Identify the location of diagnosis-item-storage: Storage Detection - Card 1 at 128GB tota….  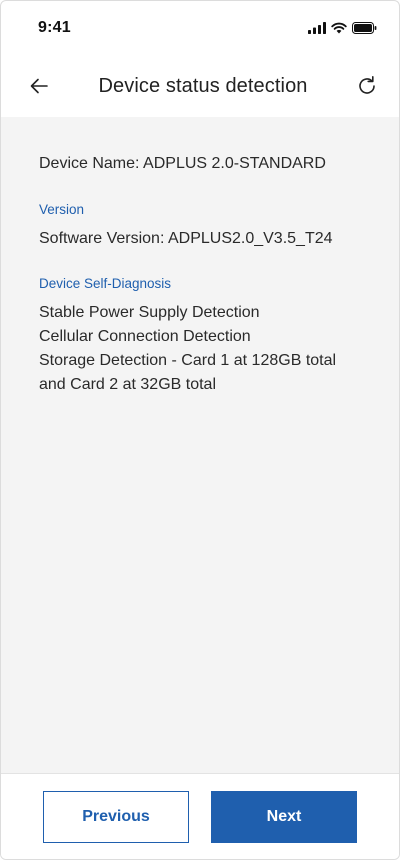
(188, 372).